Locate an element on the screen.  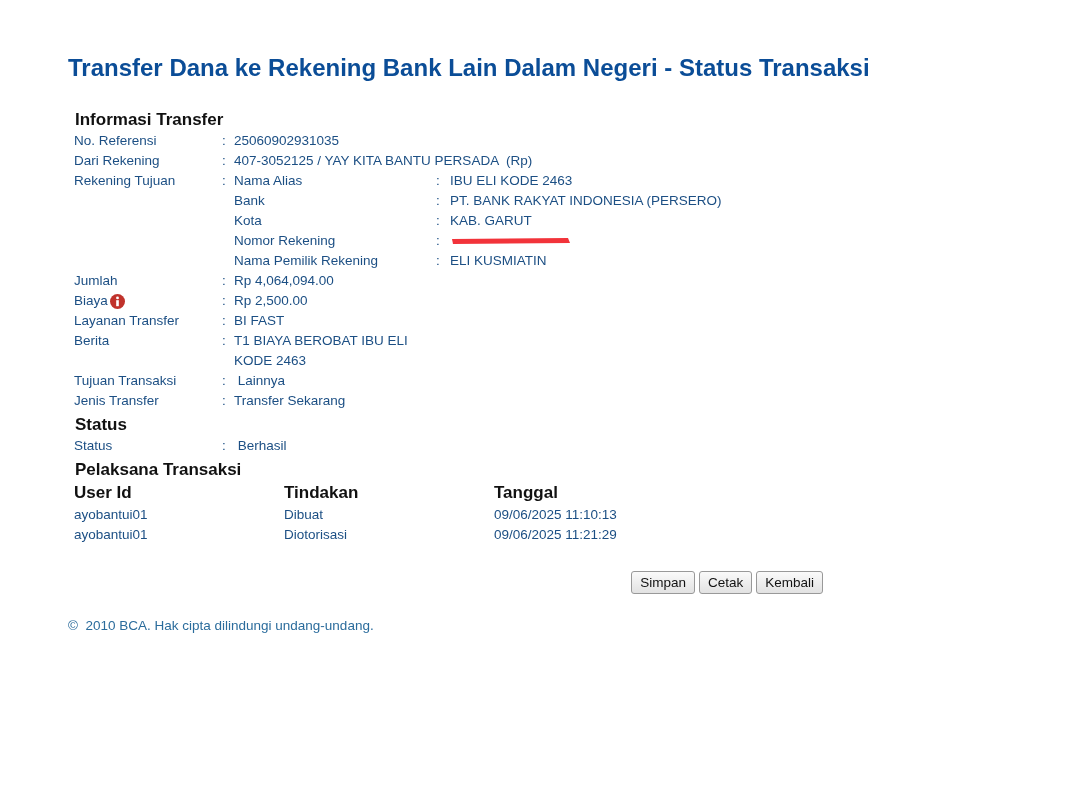
field-label: No. Referensi is located at coordinates (115, 141).